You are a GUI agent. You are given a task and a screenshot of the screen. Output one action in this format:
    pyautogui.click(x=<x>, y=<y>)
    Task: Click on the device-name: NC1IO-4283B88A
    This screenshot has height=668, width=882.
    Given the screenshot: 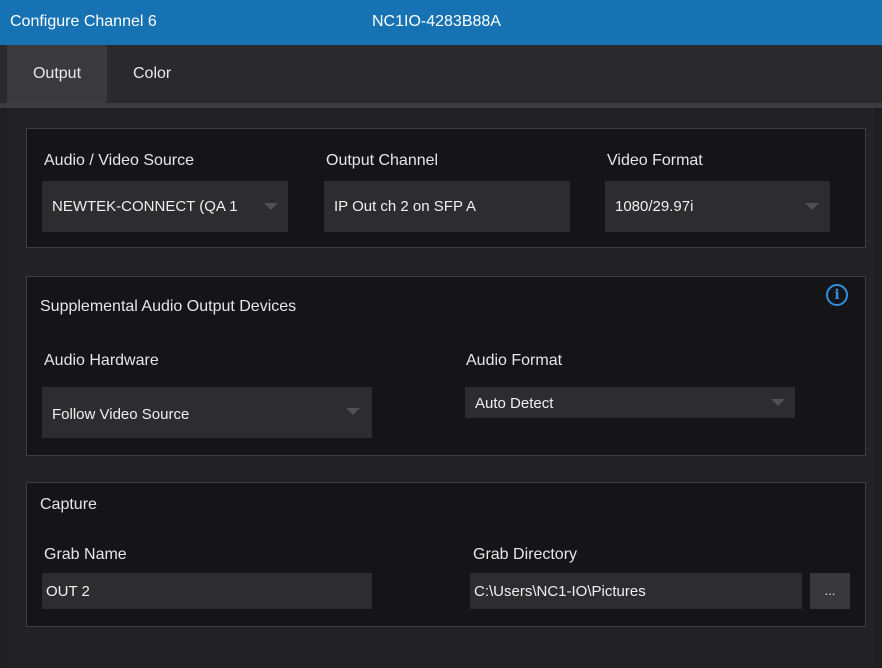 What is the action you would take?
    pyautogui.click(x=436, y=21)
    